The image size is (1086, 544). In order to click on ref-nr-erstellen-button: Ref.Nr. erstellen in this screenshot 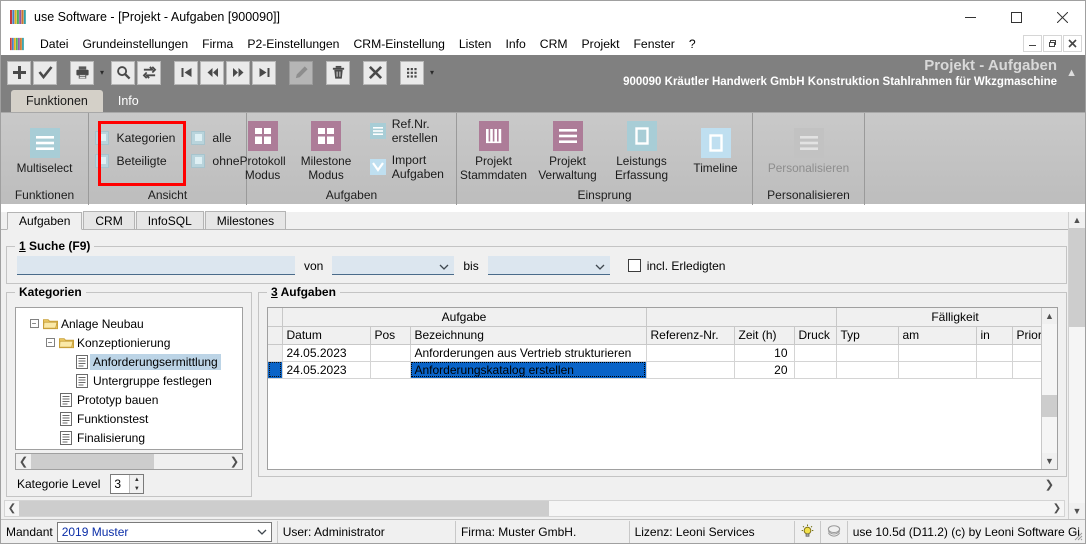, I will do `click(417, 131)`.